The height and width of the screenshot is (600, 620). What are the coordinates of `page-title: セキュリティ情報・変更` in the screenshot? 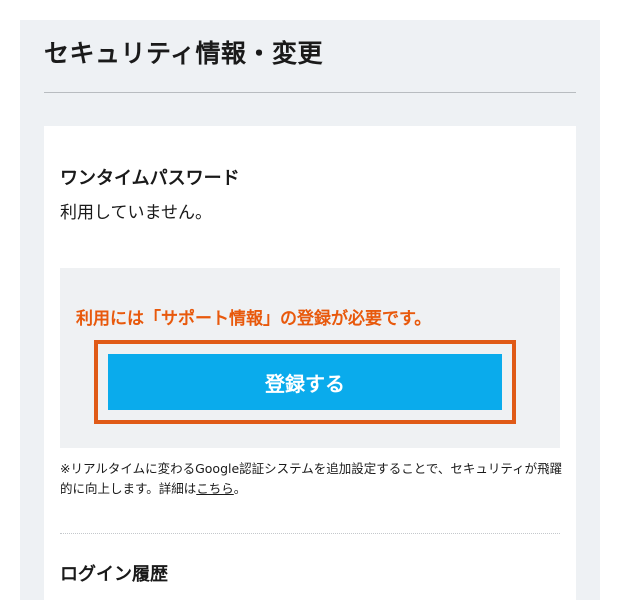 It's located at (184, 53).